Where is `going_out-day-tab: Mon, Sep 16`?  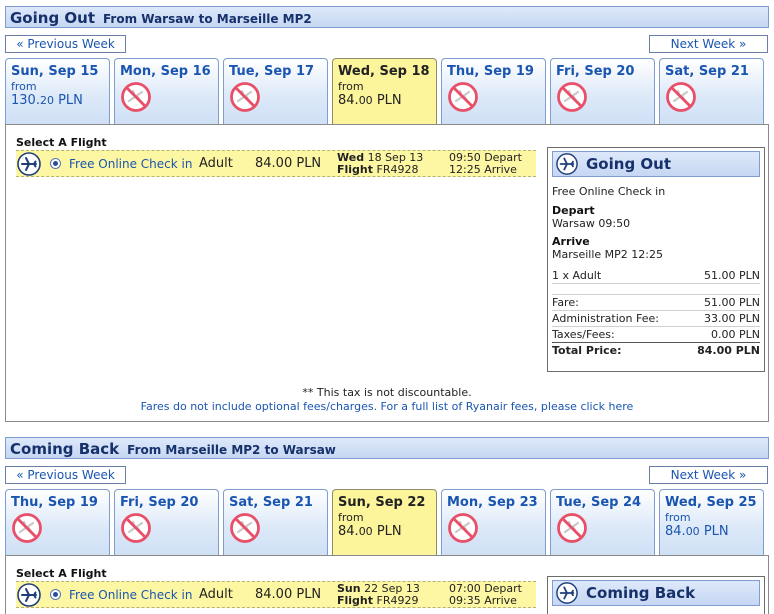 going_out-day-tab: Mon, Sep 16 is located at coordinates (166, 91).